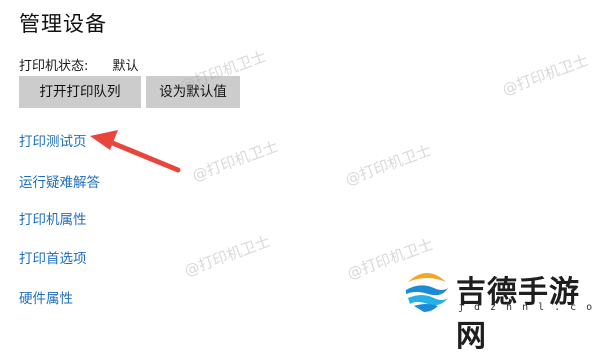 Image resolution: width=600 pixels, height=355 pixels. I want to click on page-title: 管理设备, so click(63, 24).